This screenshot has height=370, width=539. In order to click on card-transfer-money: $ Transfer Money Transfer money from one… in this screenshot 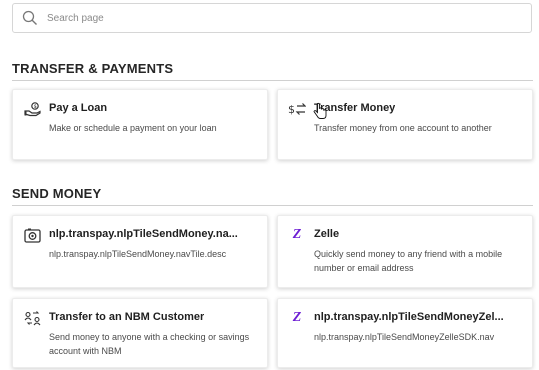, I will do `click(405, 124)`.